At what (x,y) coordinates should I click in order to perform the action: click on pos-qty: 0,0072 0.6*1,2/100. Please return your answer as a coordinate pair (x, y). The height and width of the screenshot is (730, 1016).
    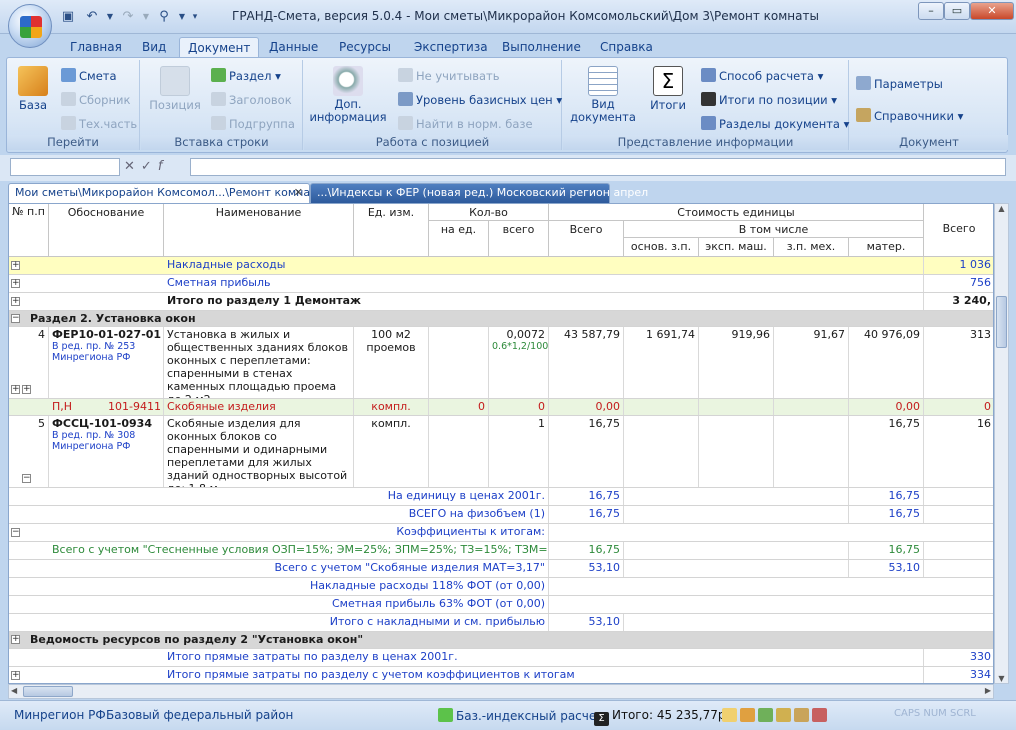
    Looking at the image, I should click on (519, 362).